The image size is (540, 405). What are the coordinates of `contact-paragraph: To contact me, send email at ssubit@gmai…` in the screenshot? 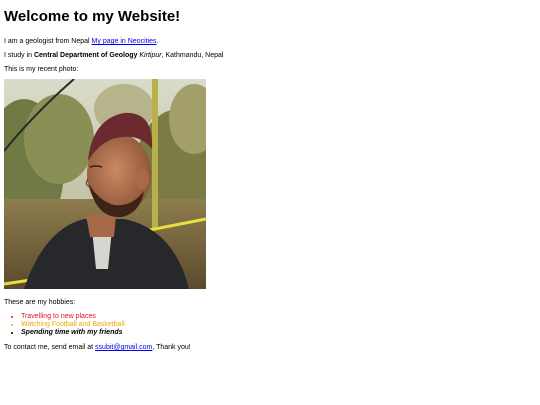 It's located at (270, 347).